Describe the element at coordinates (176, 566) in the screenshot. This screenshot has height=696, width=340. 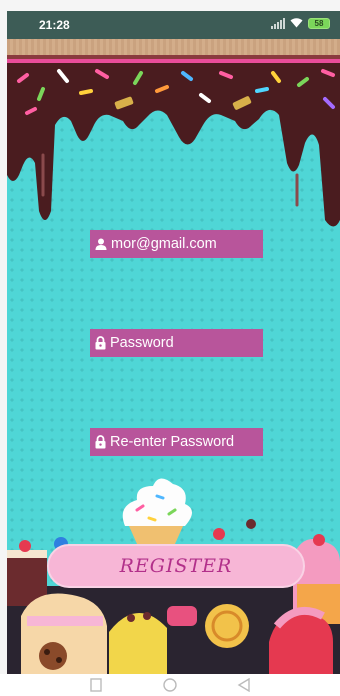
I see `register-button: REGISTER` at that location.